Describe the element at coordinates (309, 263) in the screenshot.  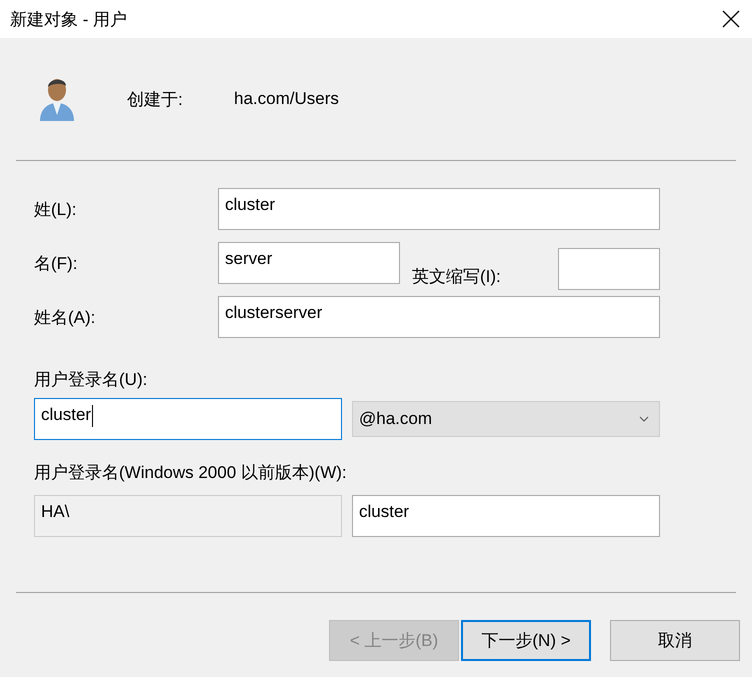
I see `input-field: server` at that location.